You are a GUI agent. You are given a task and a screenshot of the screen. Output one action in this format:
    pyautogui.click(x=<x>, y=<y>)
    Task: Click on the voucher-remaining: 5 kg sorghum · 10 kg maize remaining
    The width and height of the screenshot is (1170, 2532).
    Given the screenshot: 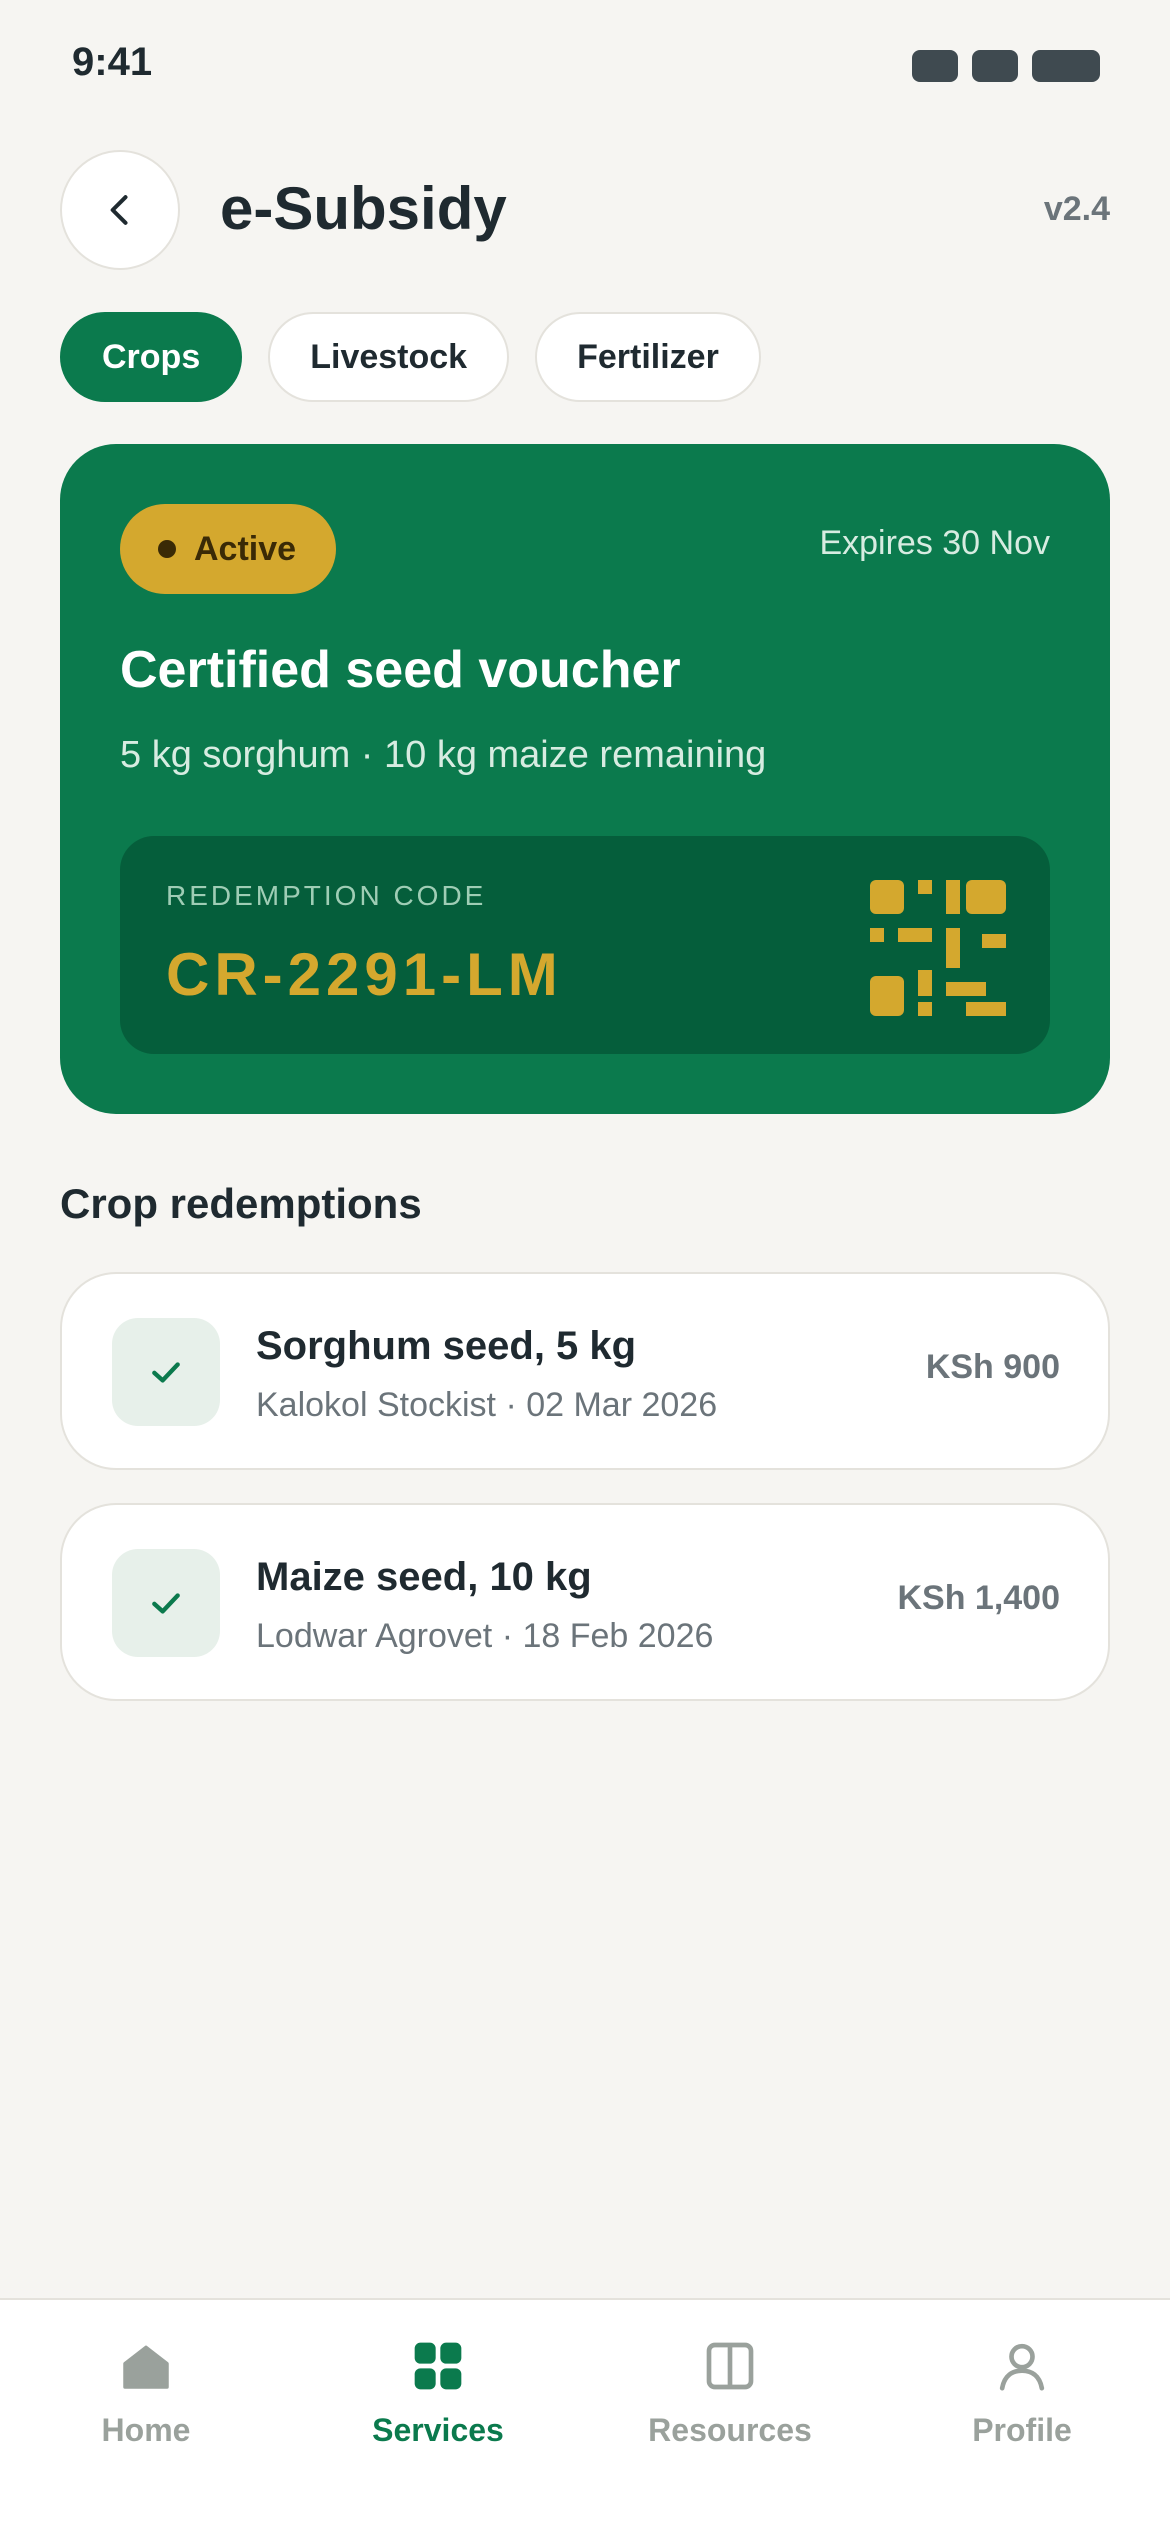 What is the action you would take?
    pyautogui.click(x=443, y=755)
    